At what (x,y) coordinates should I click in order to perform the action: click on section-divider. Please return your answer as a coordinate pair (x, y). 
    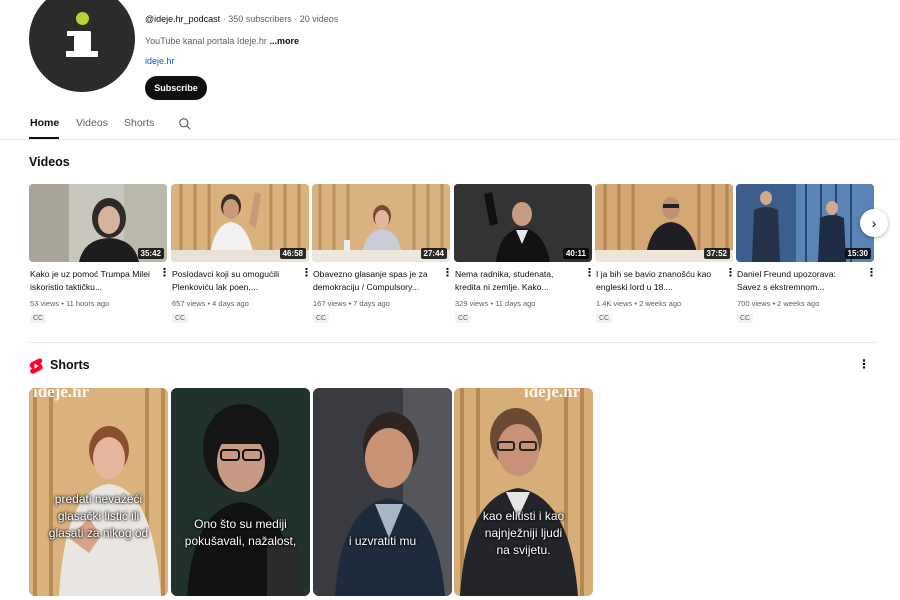
    Looking at the image, I should click on (453, 342).